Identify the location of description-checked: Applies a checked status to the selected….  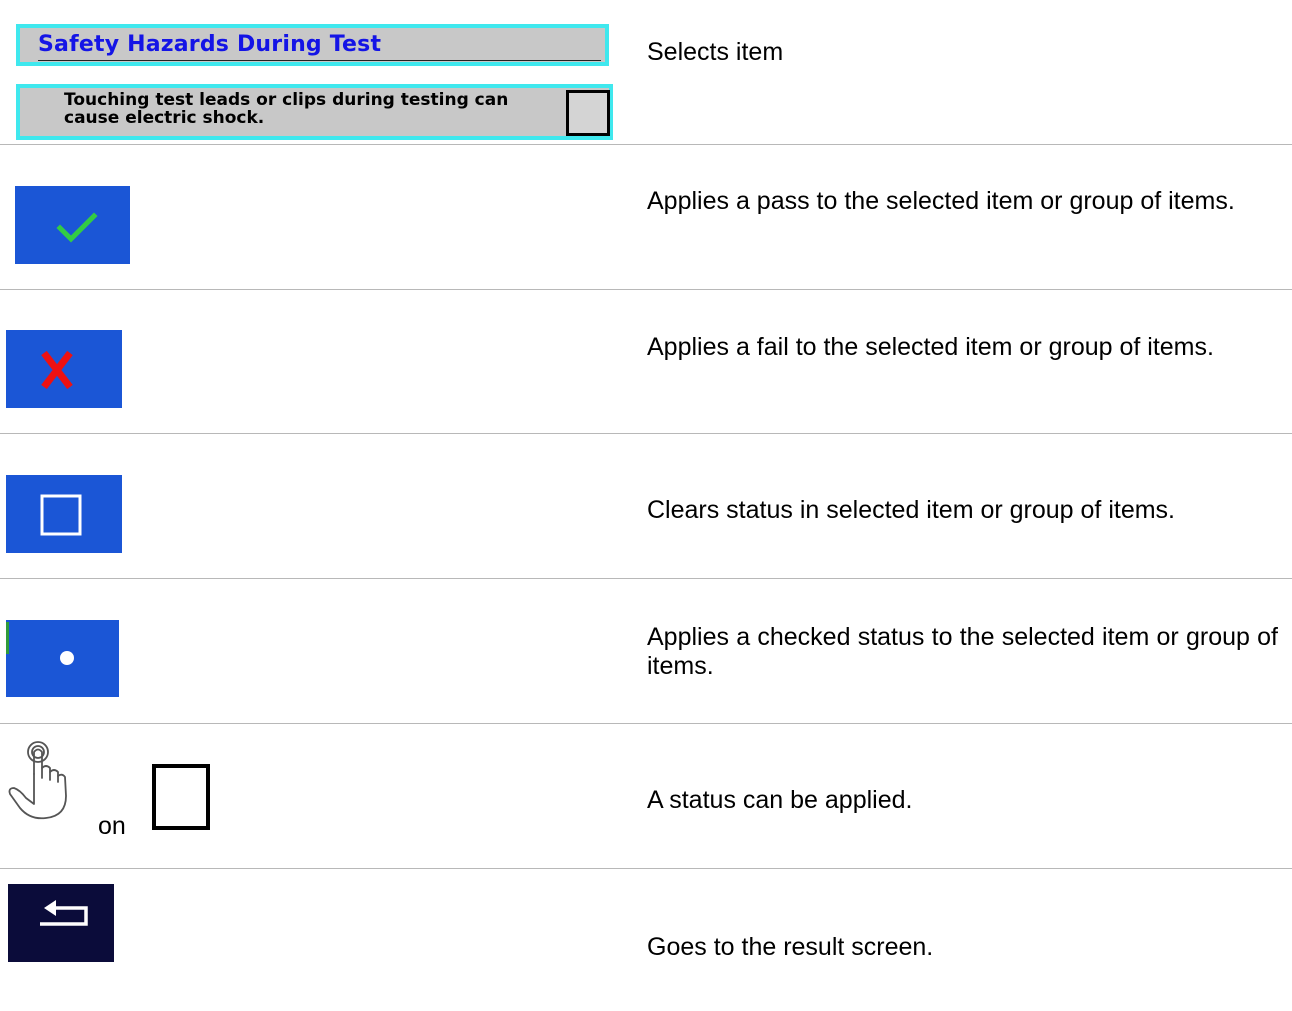
(962, 651).